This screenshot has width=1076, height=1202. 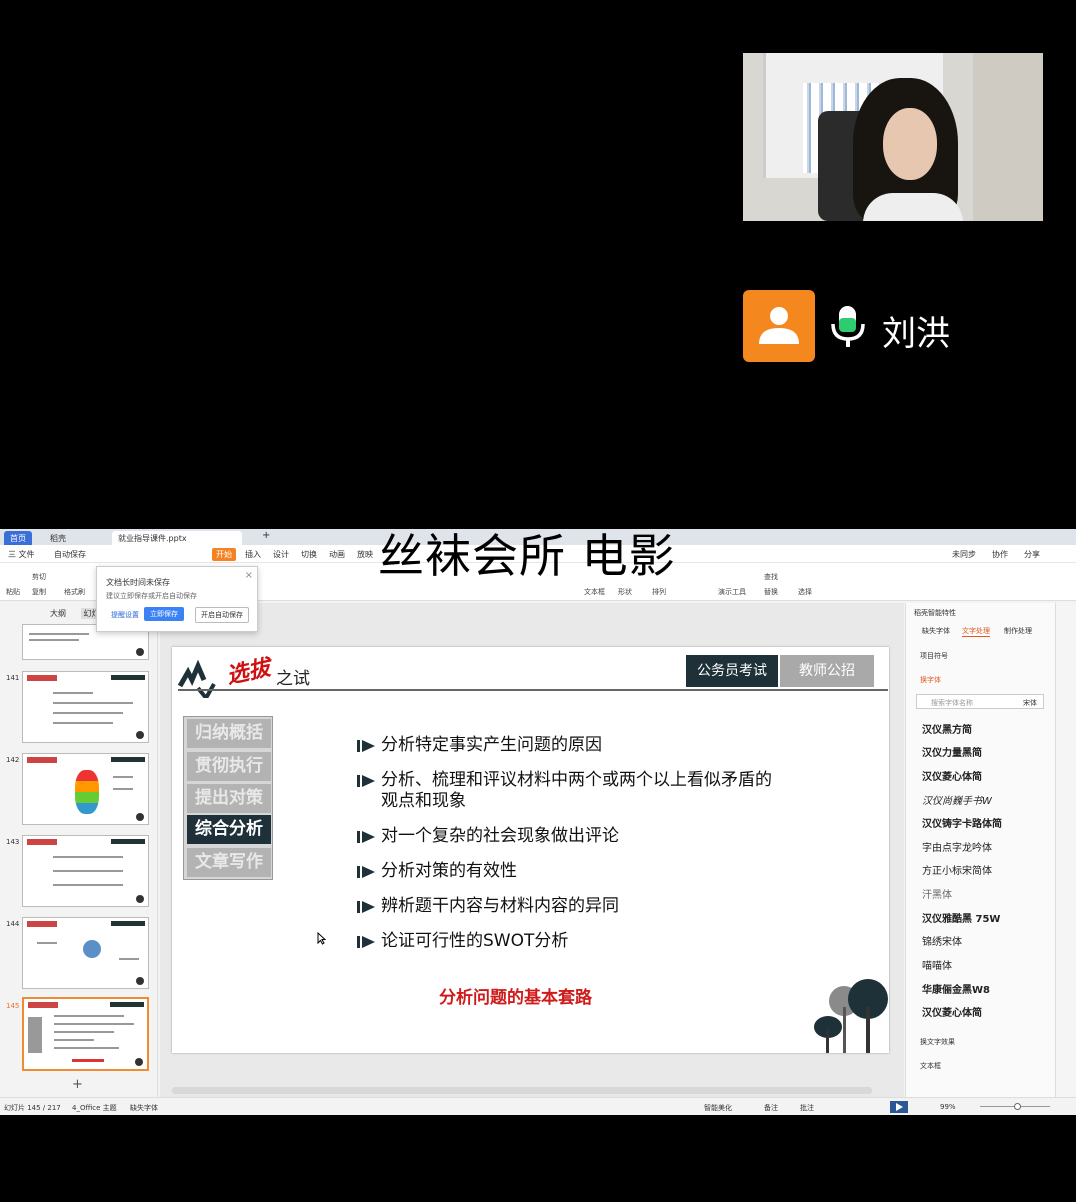 I want to click on menu-slideshow: 放映, so click(x=365, y=554).